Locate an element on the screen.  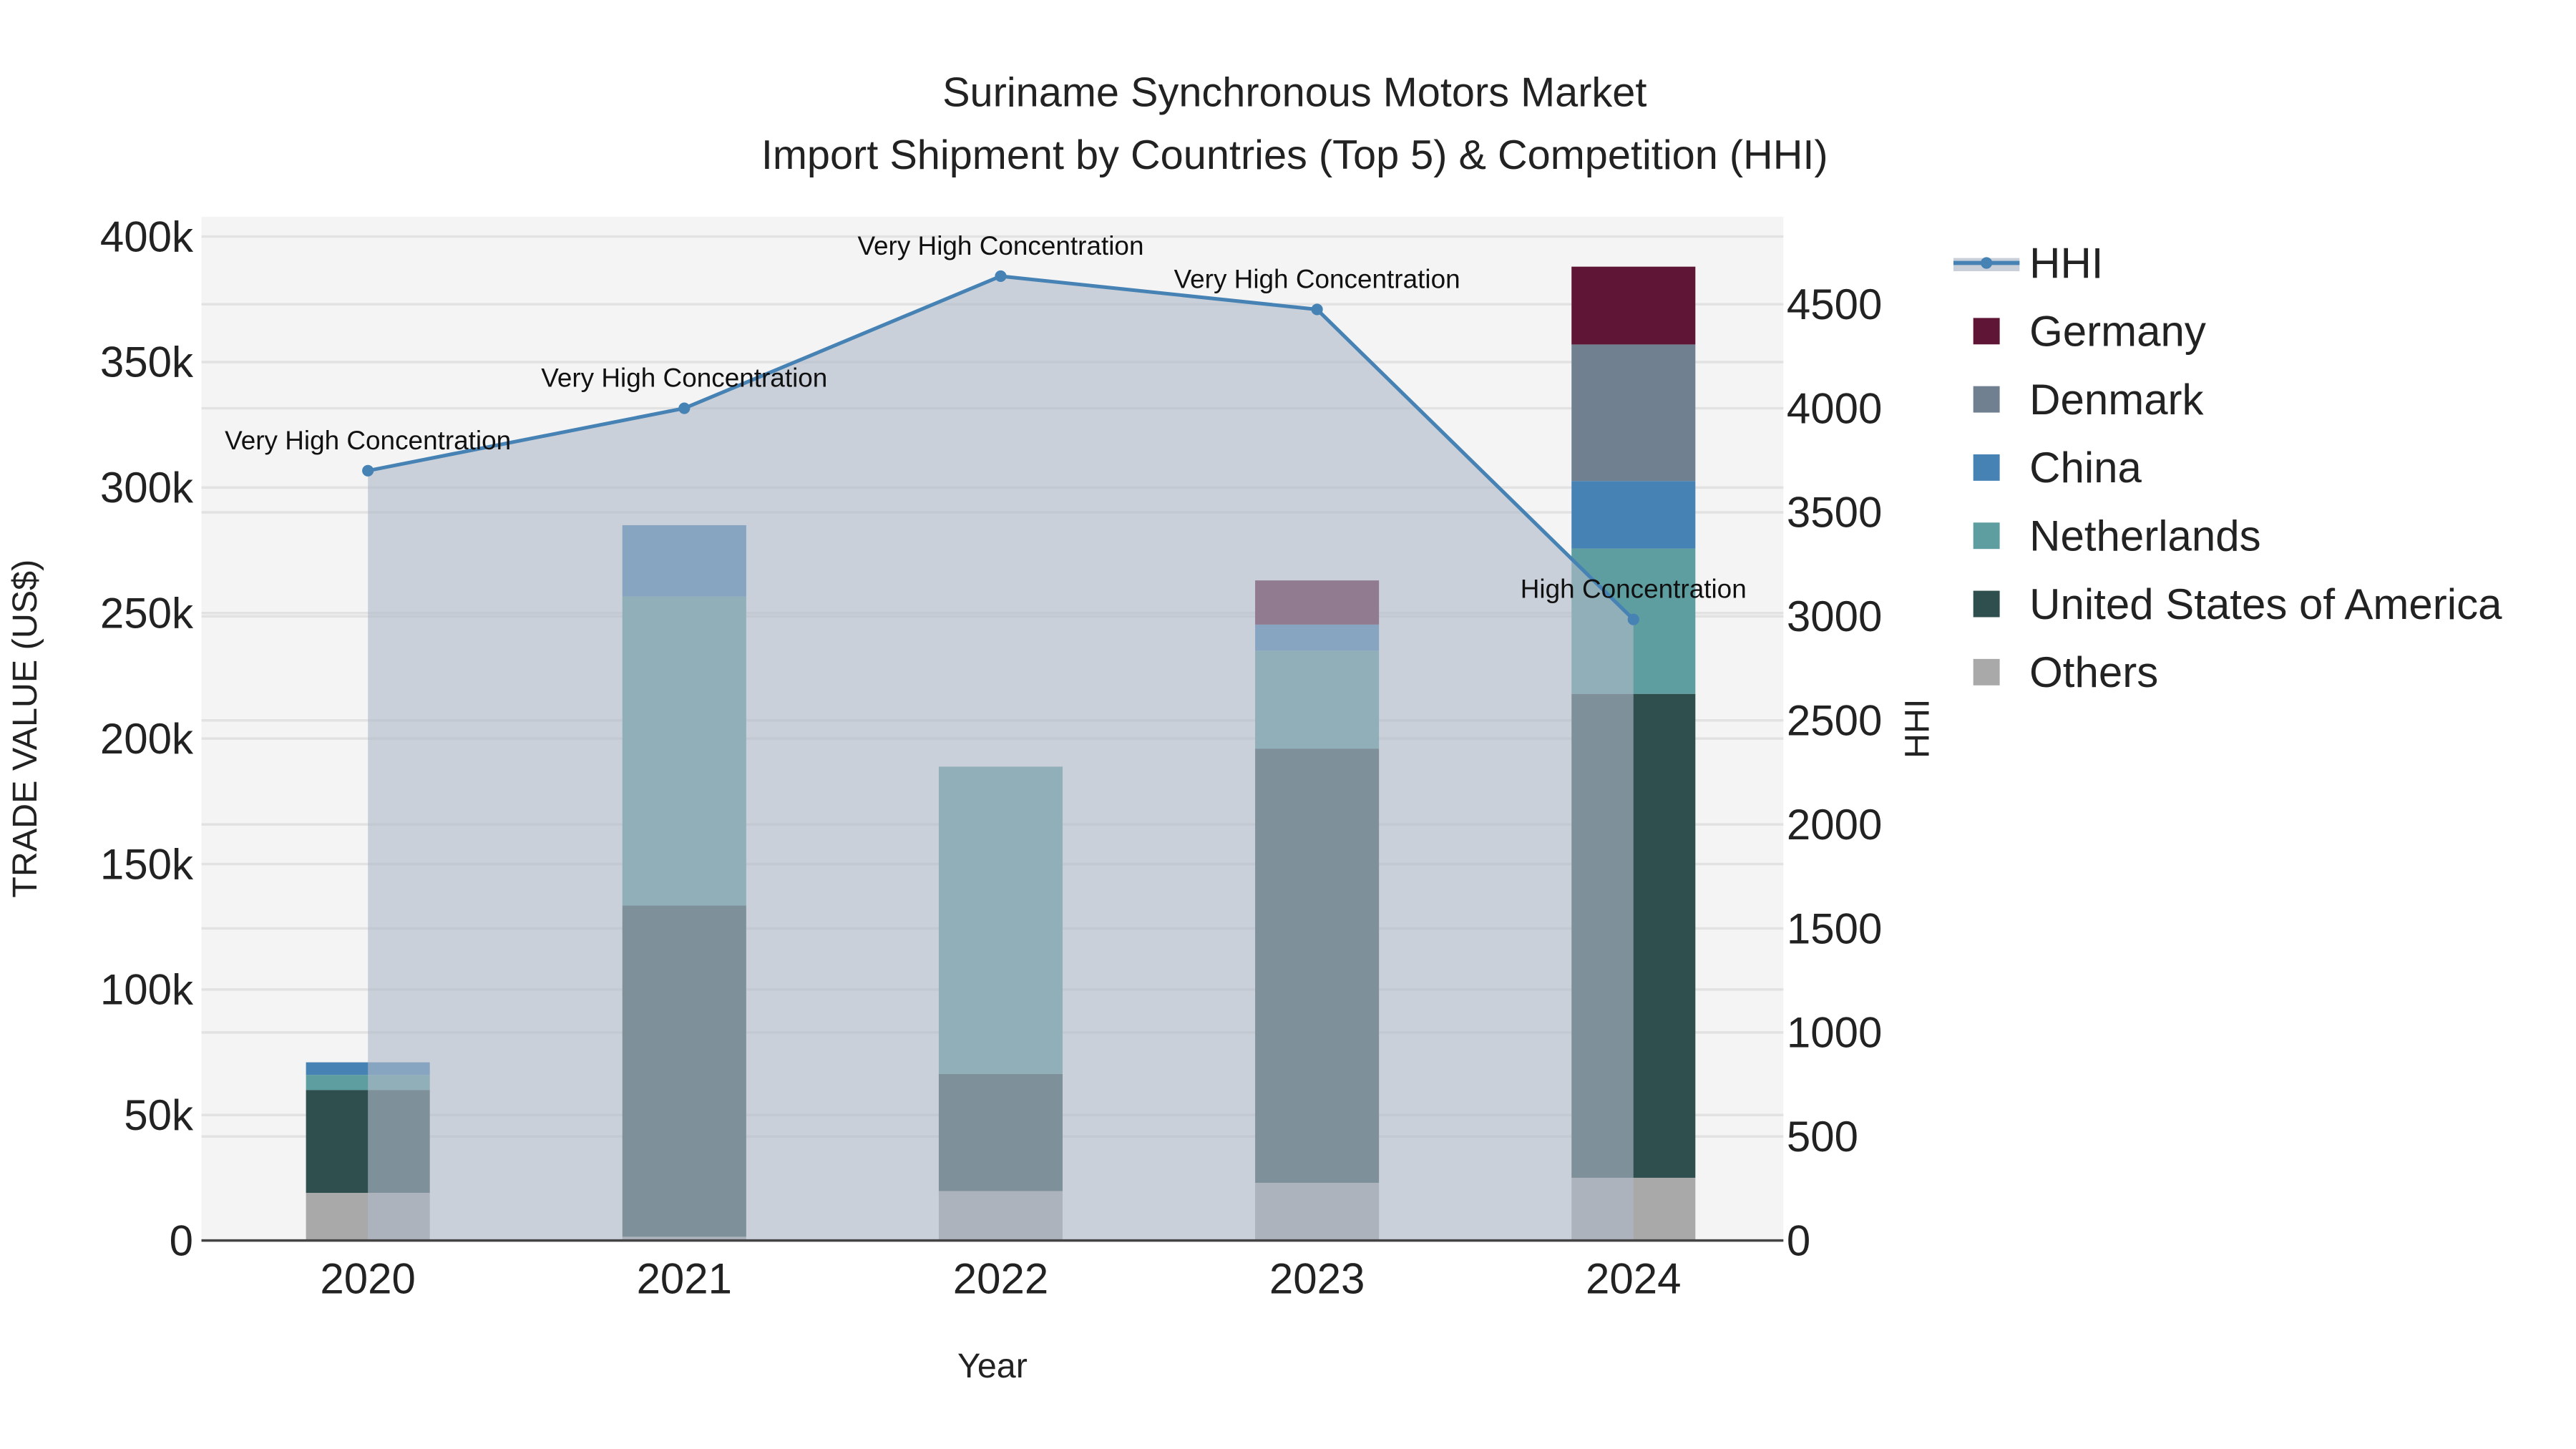
legend-label: HHI is located at coordinates (2066, 263).